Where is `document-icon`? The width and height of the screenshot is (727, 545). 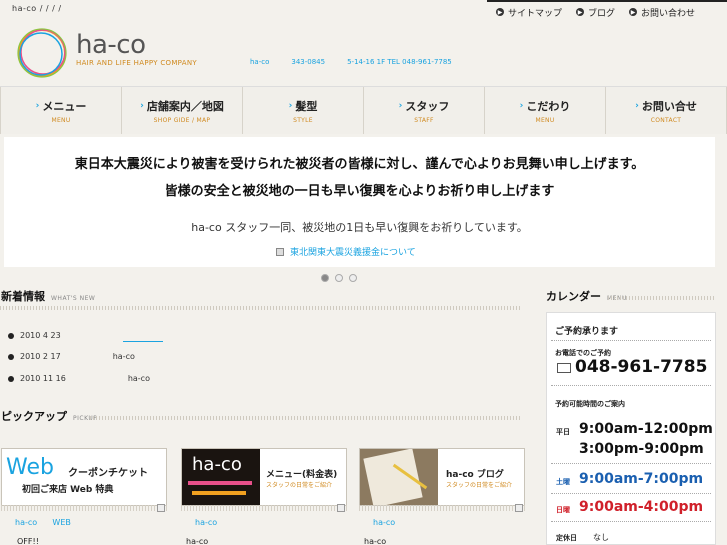 document-icon is located at coordinates (280, 251).